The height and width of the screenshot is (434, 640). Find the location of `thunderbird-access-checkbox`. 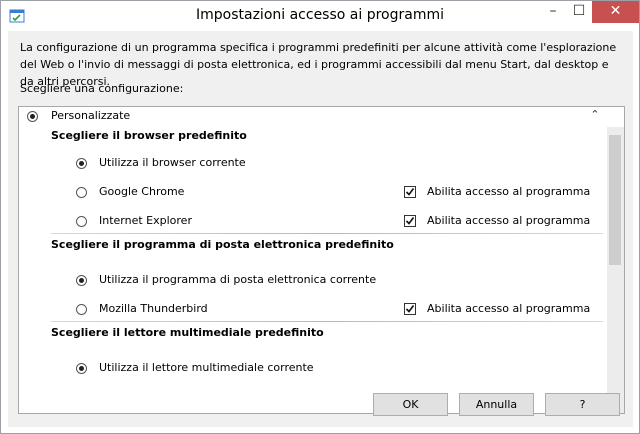

thunderbird-access-checkbox is located at coordinates (410, 309).